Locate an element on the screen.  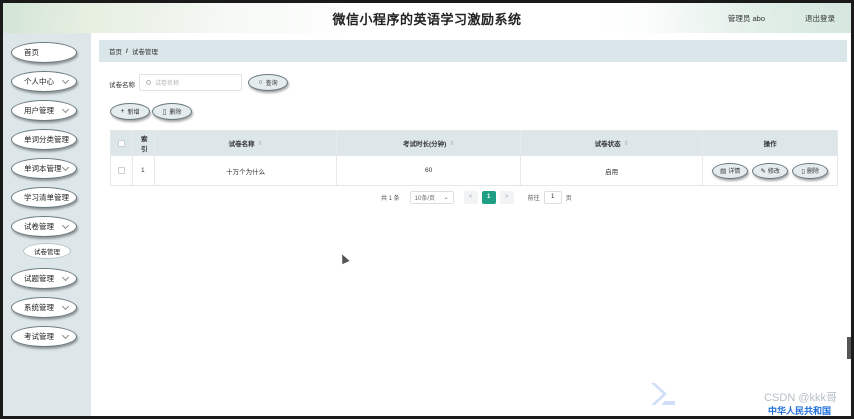
sidebar-subitem-paper-management: 试卷管理 is located at coordinates (47, 251).